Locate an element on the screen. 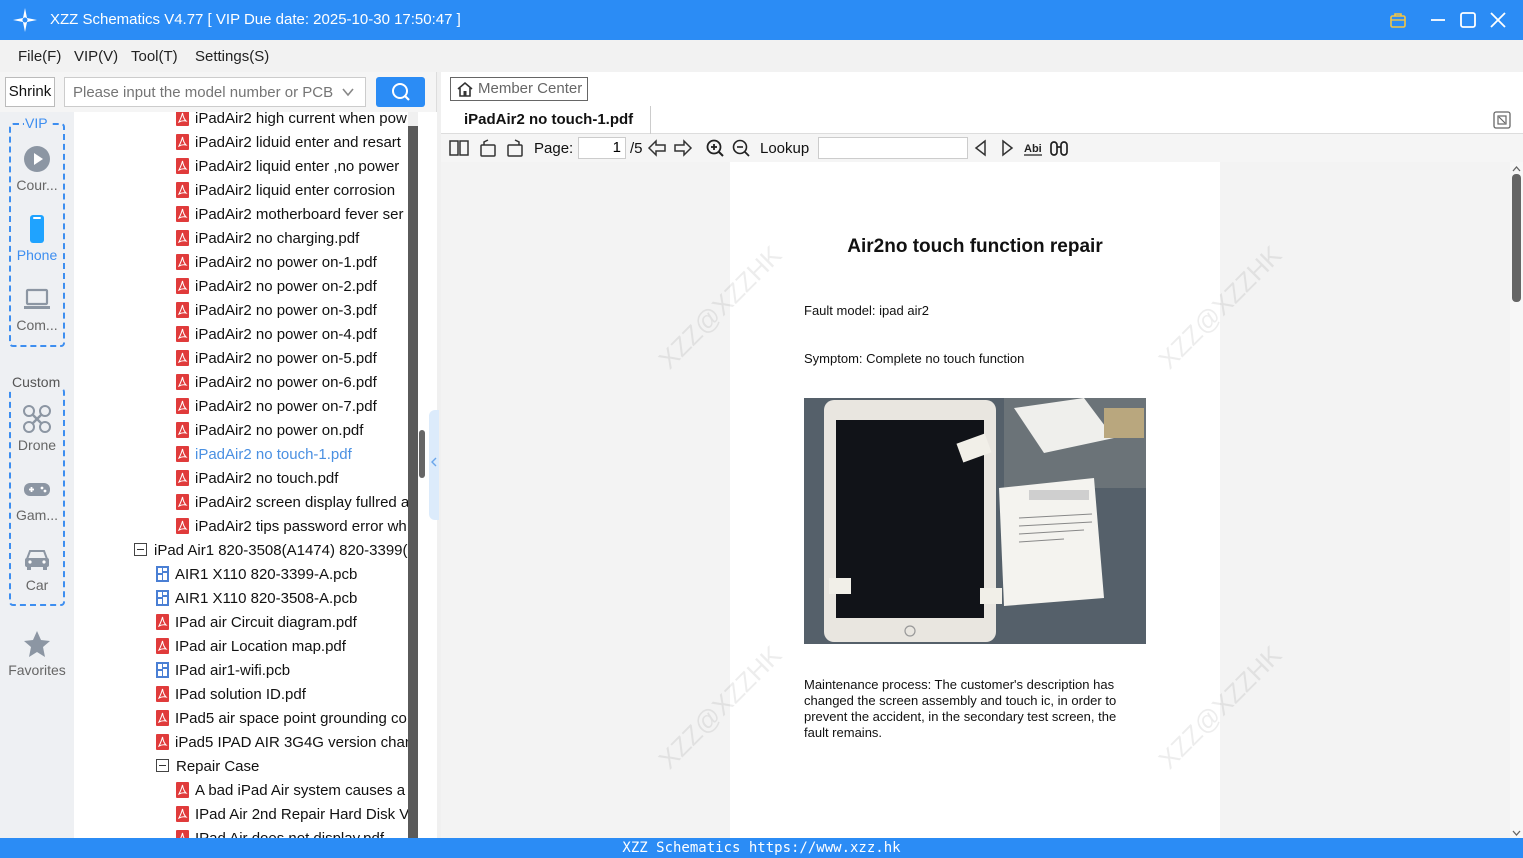  tree-file: AIR1 X110 820-3399-A.pcb is located at coordinates (256, 576).